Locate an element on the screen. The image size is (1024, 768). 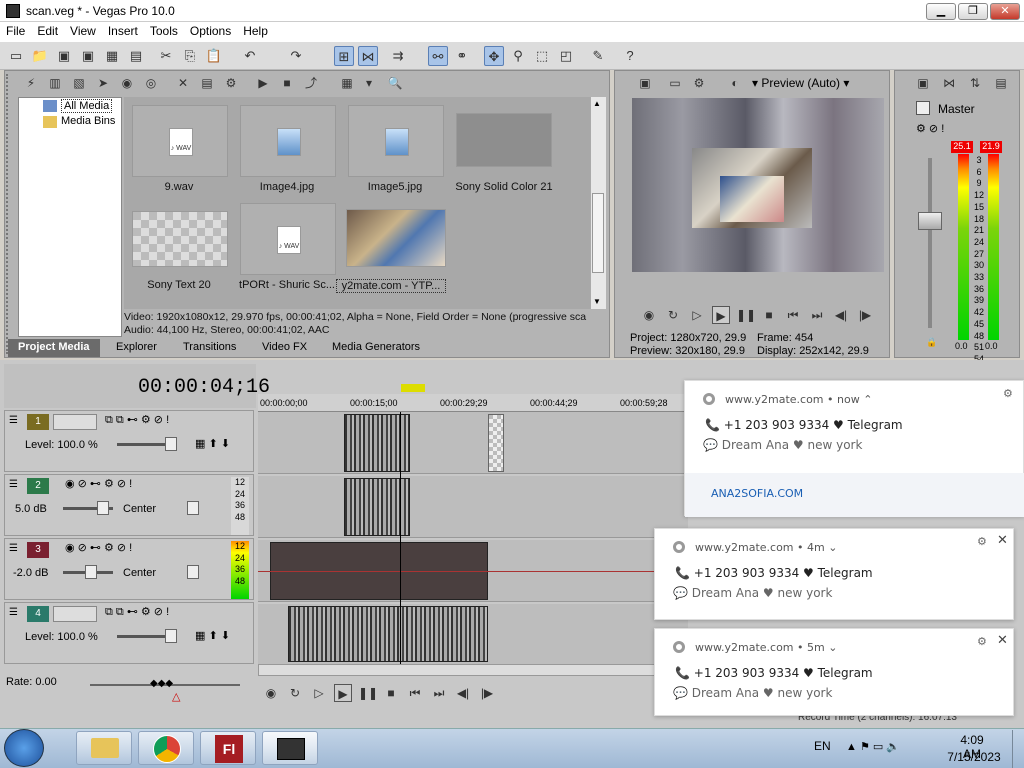
media-fx-icon: ⚙ is located at coordinates (231, 83).